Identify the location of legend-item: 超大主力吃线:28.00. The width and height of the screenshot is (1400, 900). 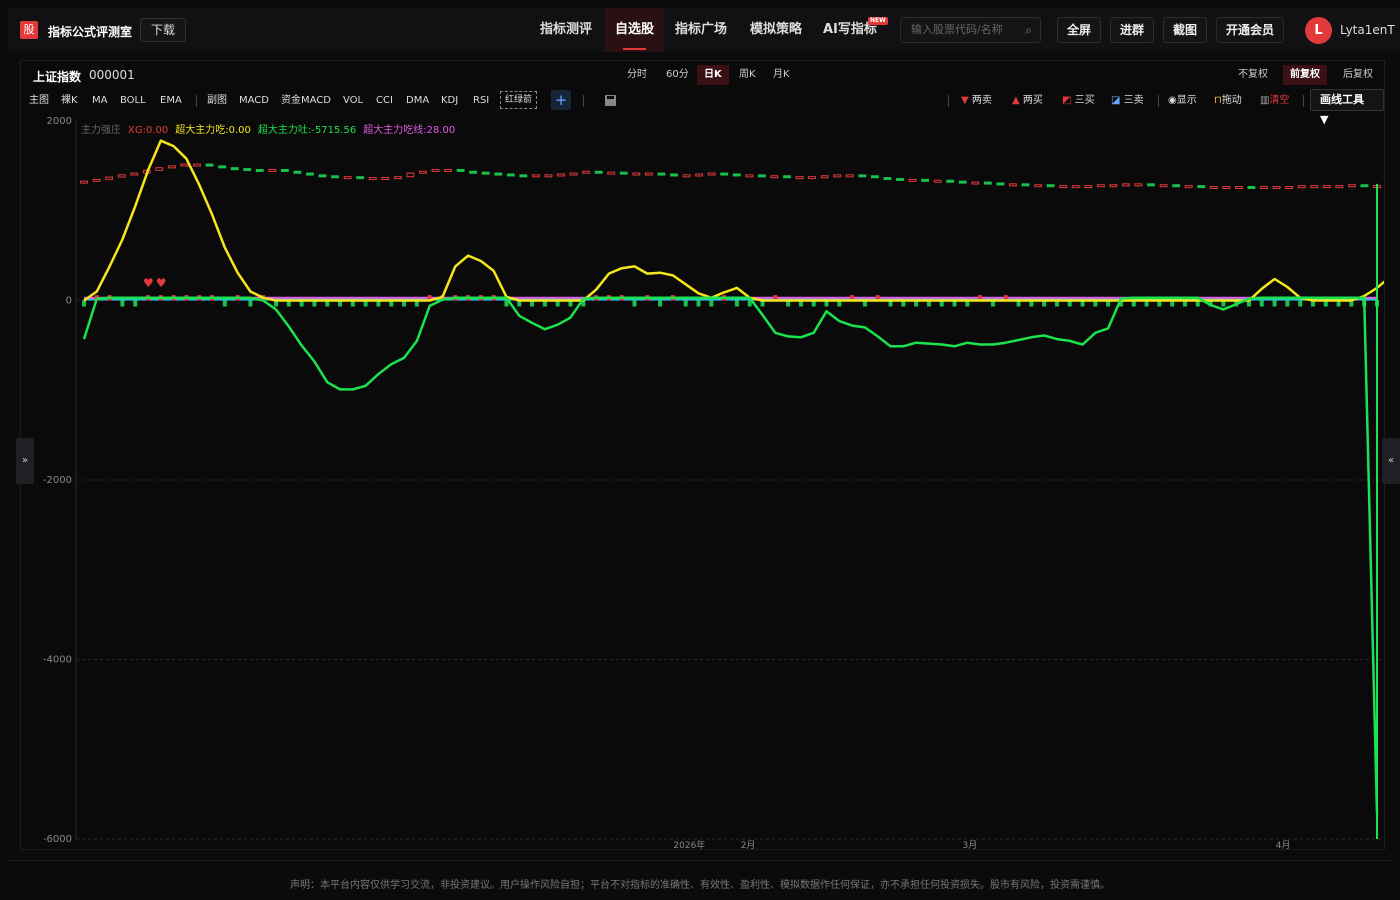
(409, 129).